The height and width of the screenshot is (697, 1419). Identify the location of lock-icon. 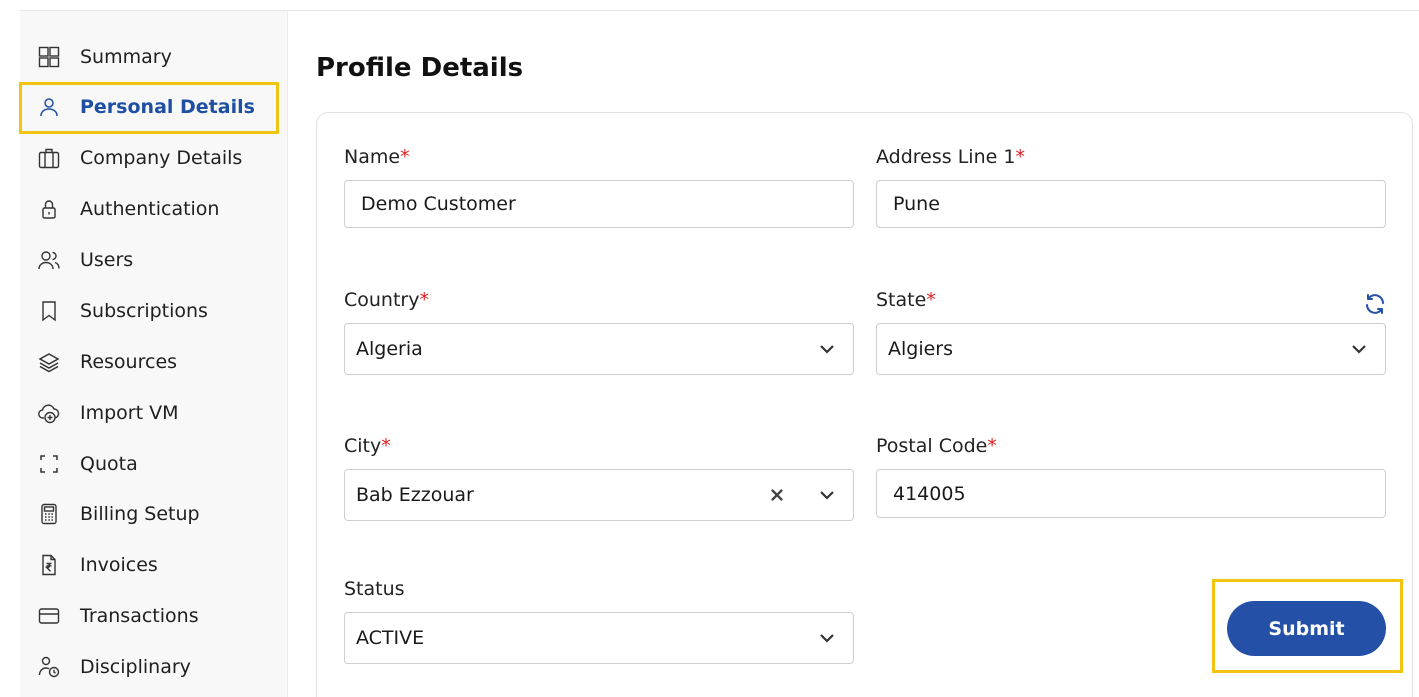
(49, 209).